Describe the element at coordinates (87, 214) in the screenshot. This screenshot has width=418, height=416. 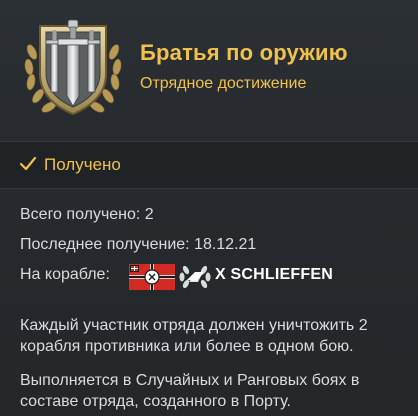
I see `total-received: Всего получено: 2` at that location.